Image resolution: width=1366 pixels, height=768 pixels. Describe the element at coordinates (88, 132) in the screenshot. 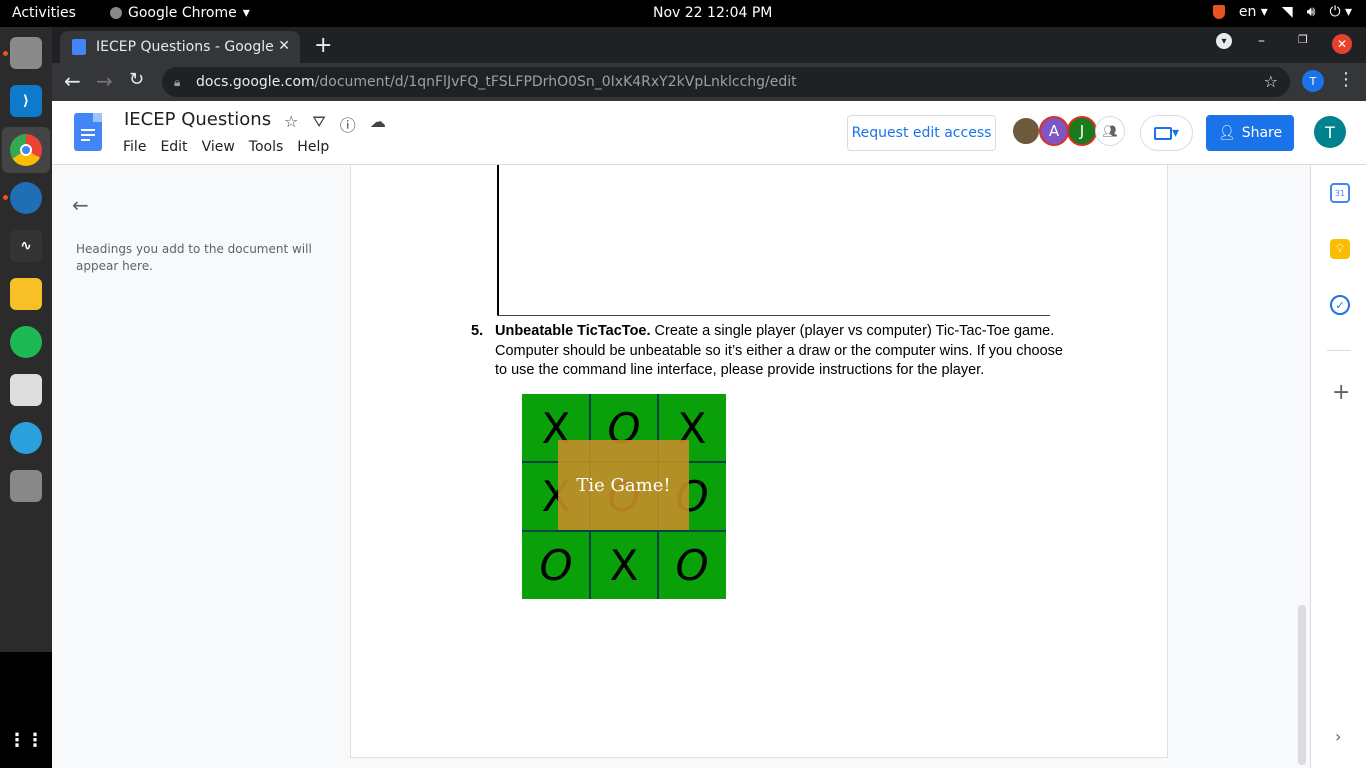

I see `docs-logo-icon` at that location.